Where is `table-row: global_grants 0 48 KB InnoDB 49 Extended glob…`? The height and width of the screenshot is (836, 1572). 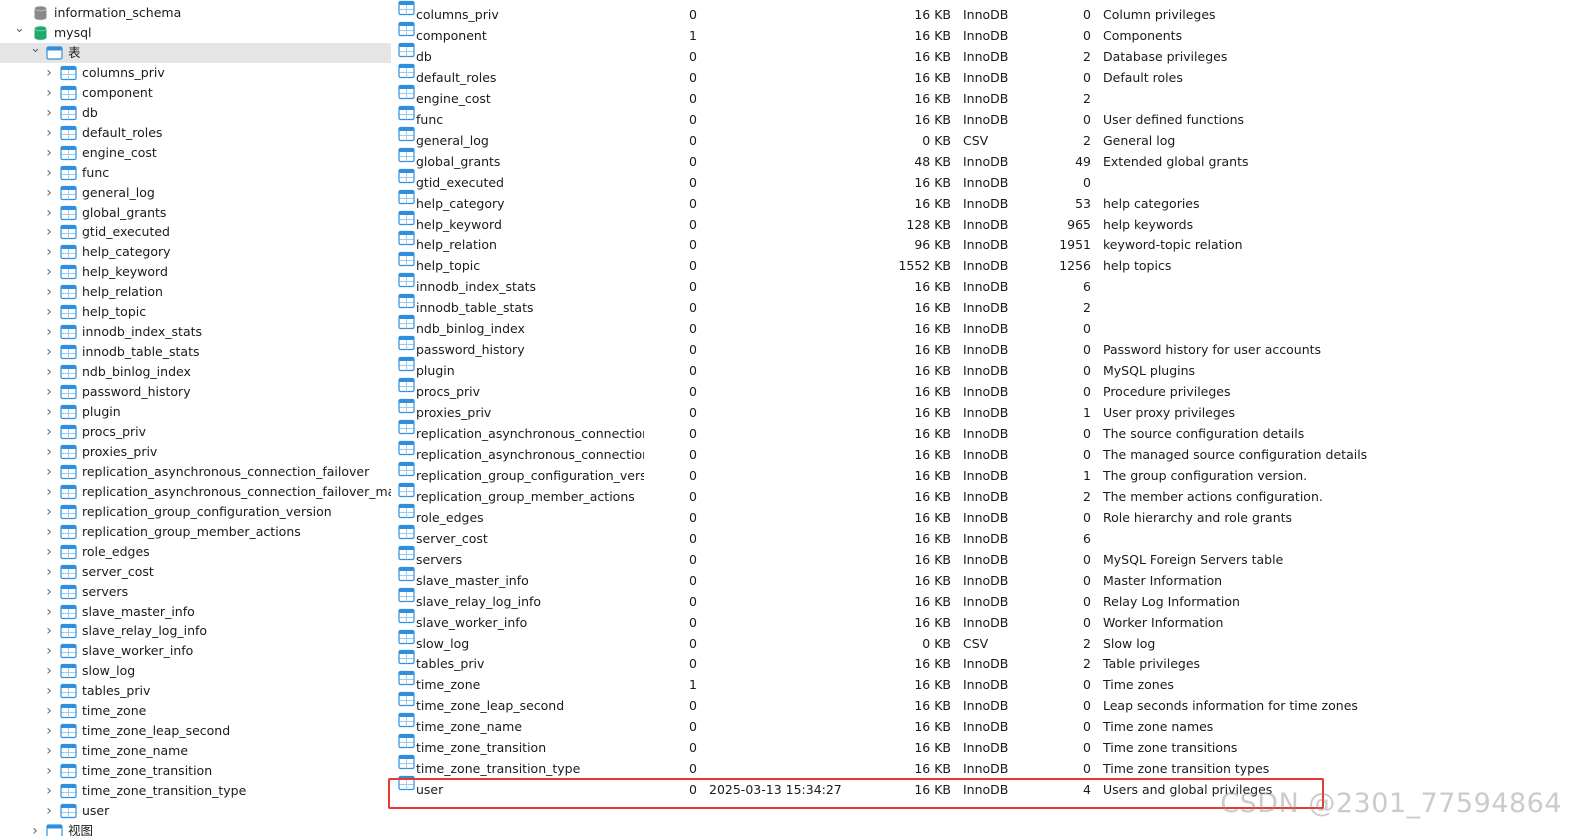 table-row: global_grants 0 48 KB InnoDB 49 Extended glob… is located at coordinates (982, 158).